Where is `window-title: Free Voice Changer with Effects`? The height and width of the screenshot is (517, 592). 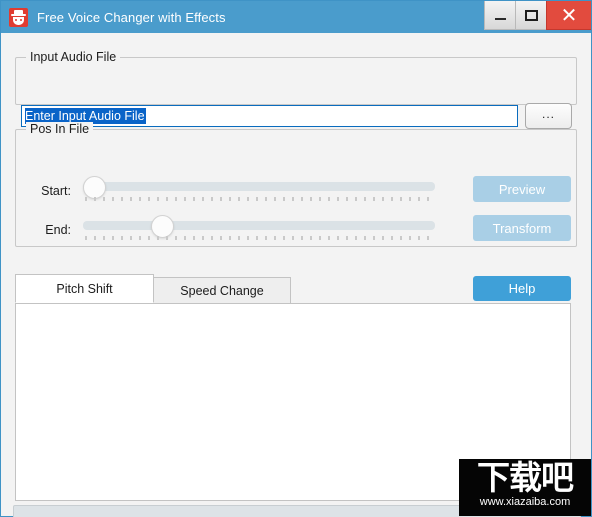
window-title: Free Voice Changer with Effects is located at coordinates (131, 17).